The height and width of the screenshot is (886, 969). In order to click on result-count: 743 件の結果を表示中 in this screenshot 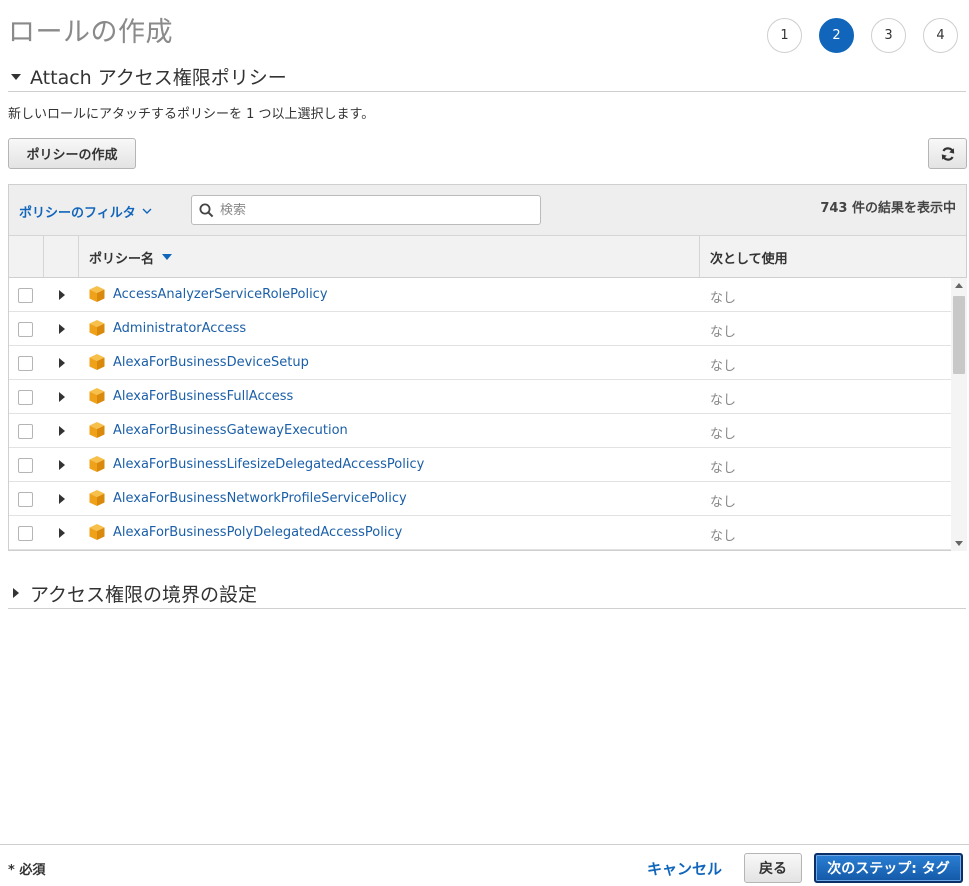, I will do `click(888, 208)`.